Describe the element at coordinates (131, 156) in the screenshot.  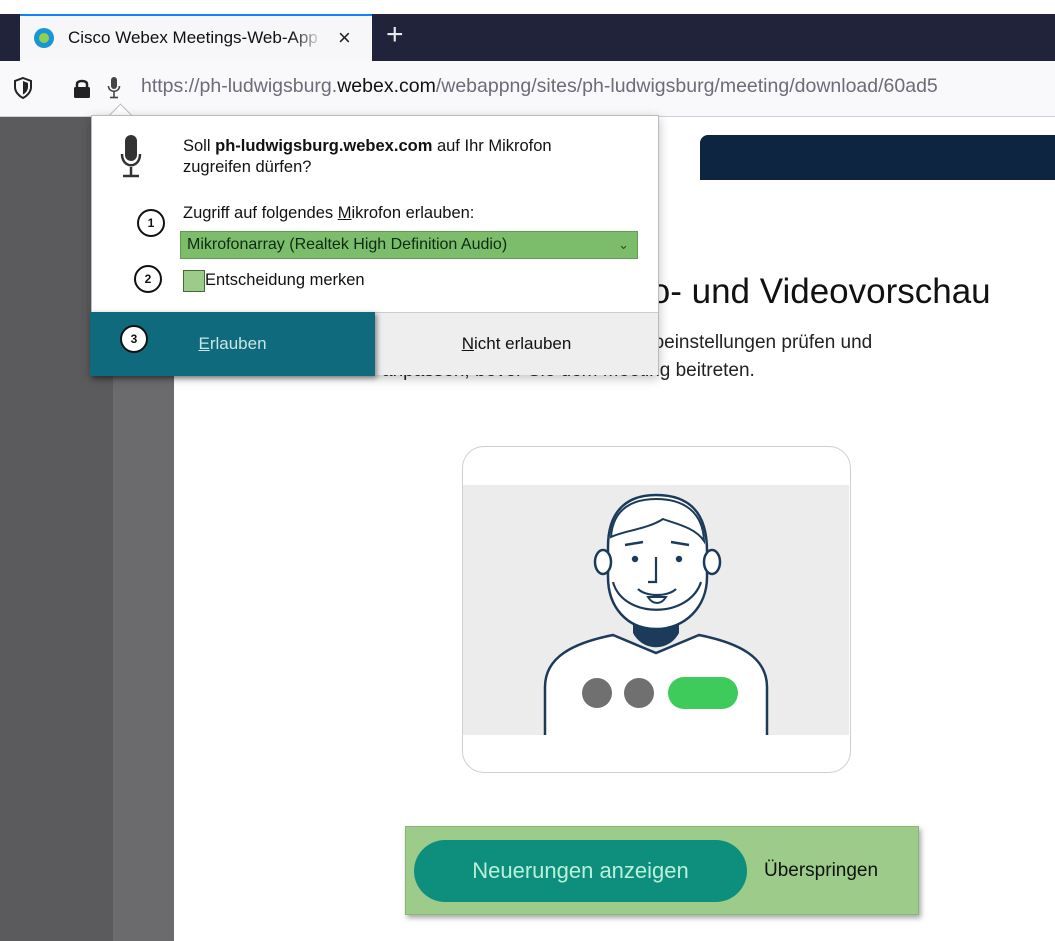
I see `microphone-icon` at that location.